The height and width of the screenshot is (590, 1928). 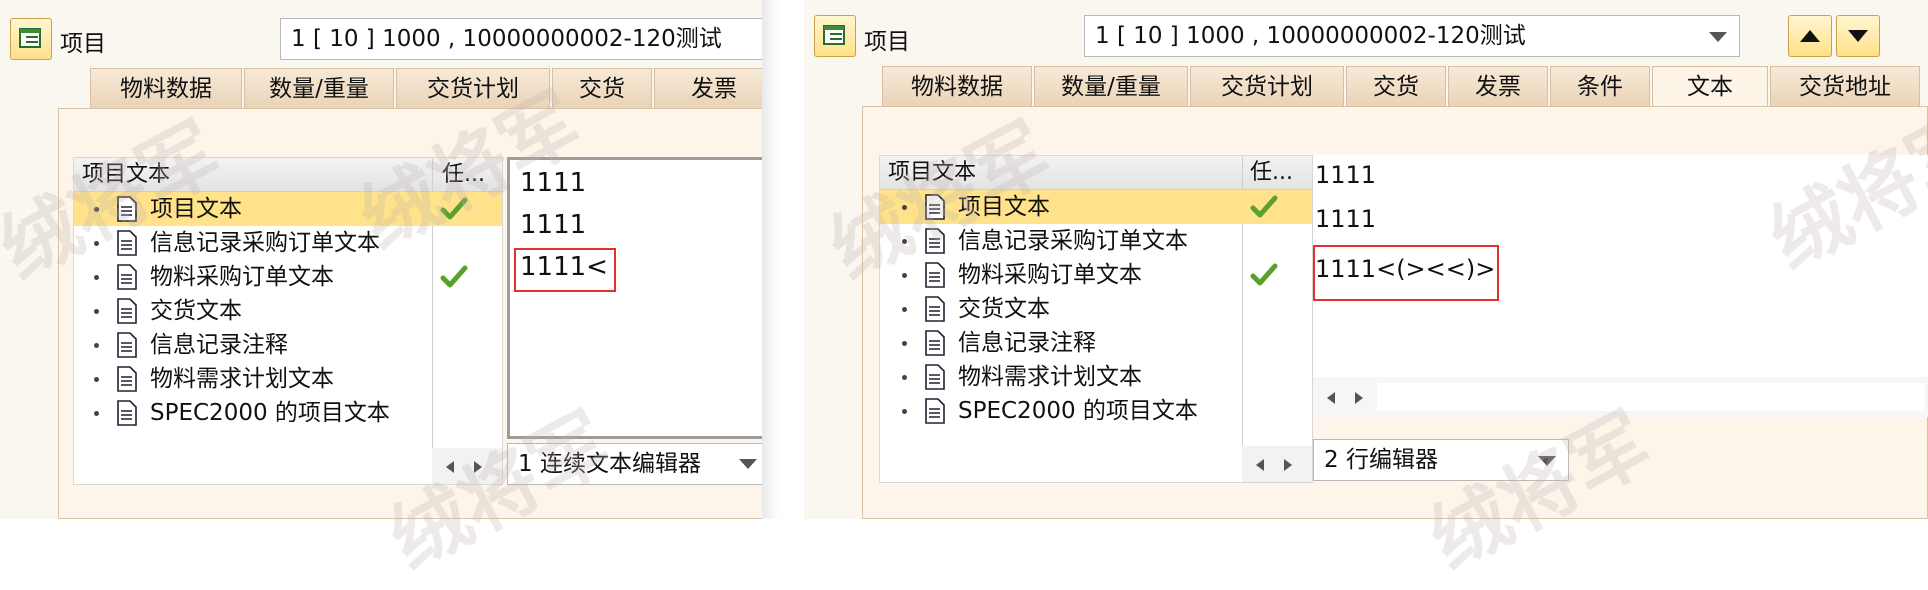 What do you see at coordinates (1310, 36) in the screenshot?
I see `item-selector-value: 1 [ 10 ] 1000 , 10000000002-120测试` at bounding box center [1310, 36].